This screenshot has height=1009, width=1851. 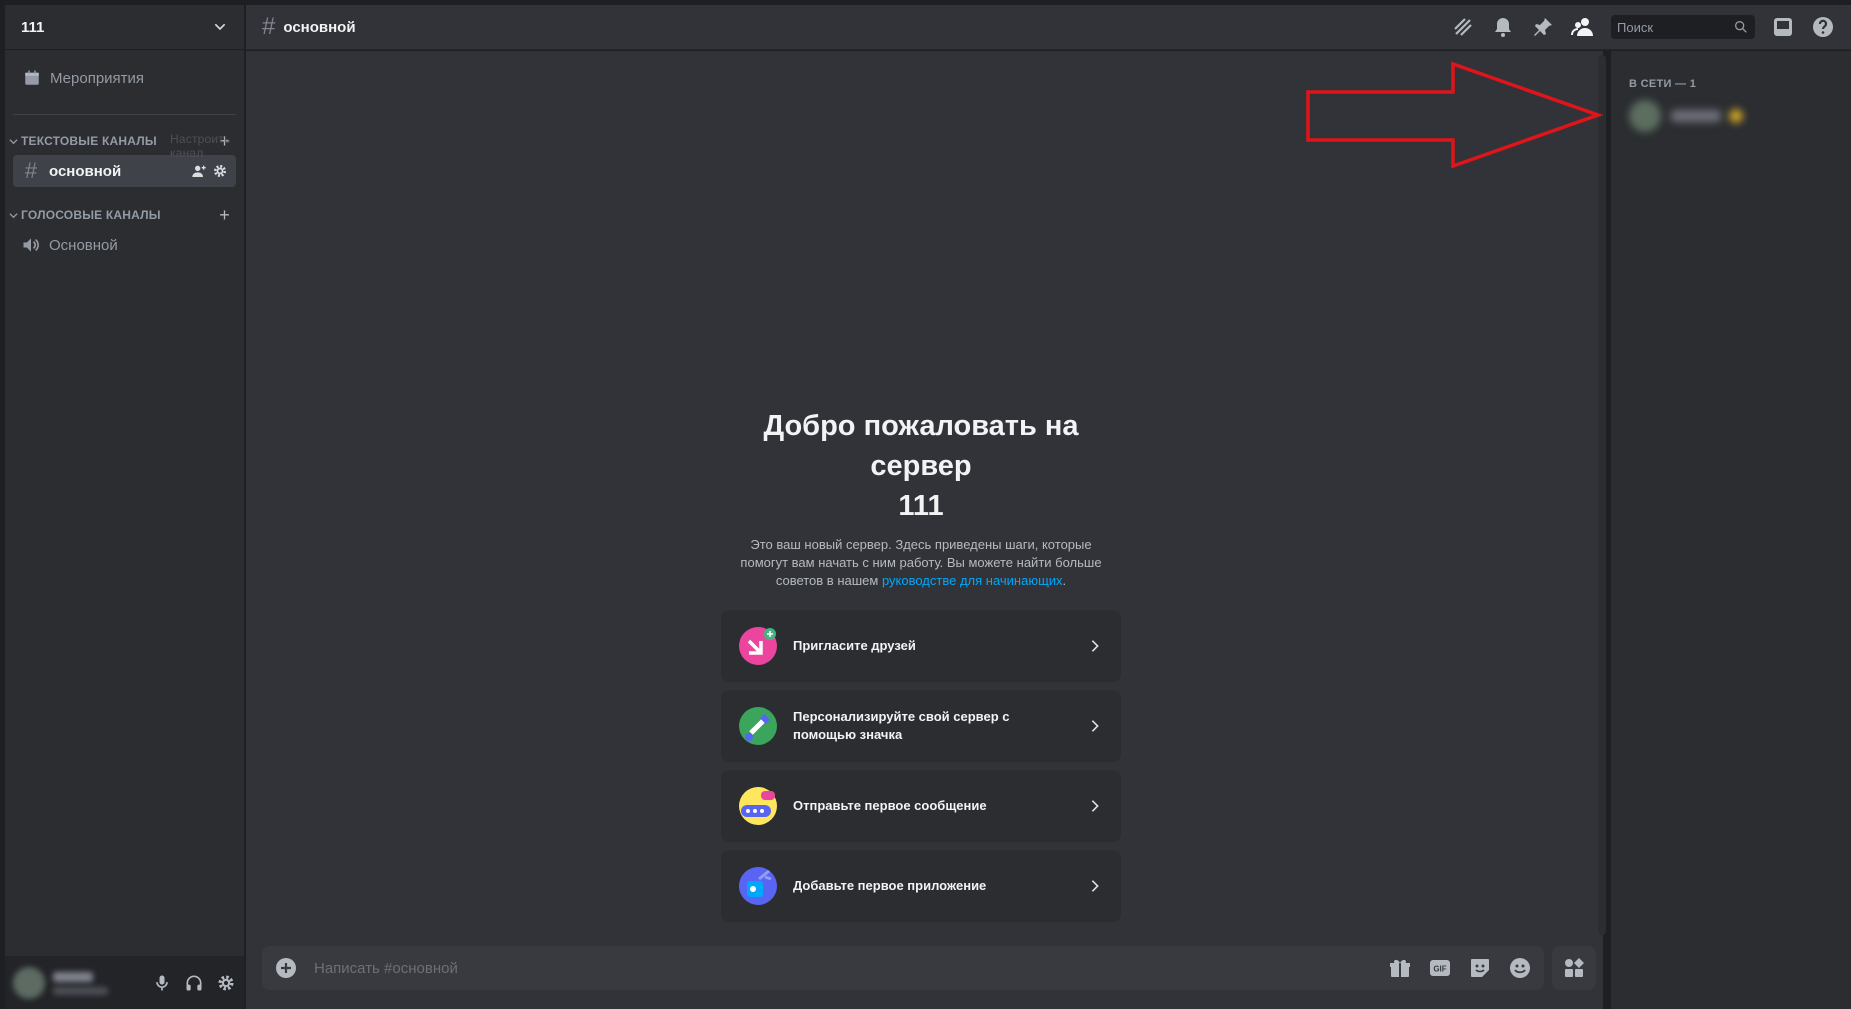 I want to click on voice-category: ГОЛОСОВЫЕ КАНАЛЫ +, so click(x=124, y=215).